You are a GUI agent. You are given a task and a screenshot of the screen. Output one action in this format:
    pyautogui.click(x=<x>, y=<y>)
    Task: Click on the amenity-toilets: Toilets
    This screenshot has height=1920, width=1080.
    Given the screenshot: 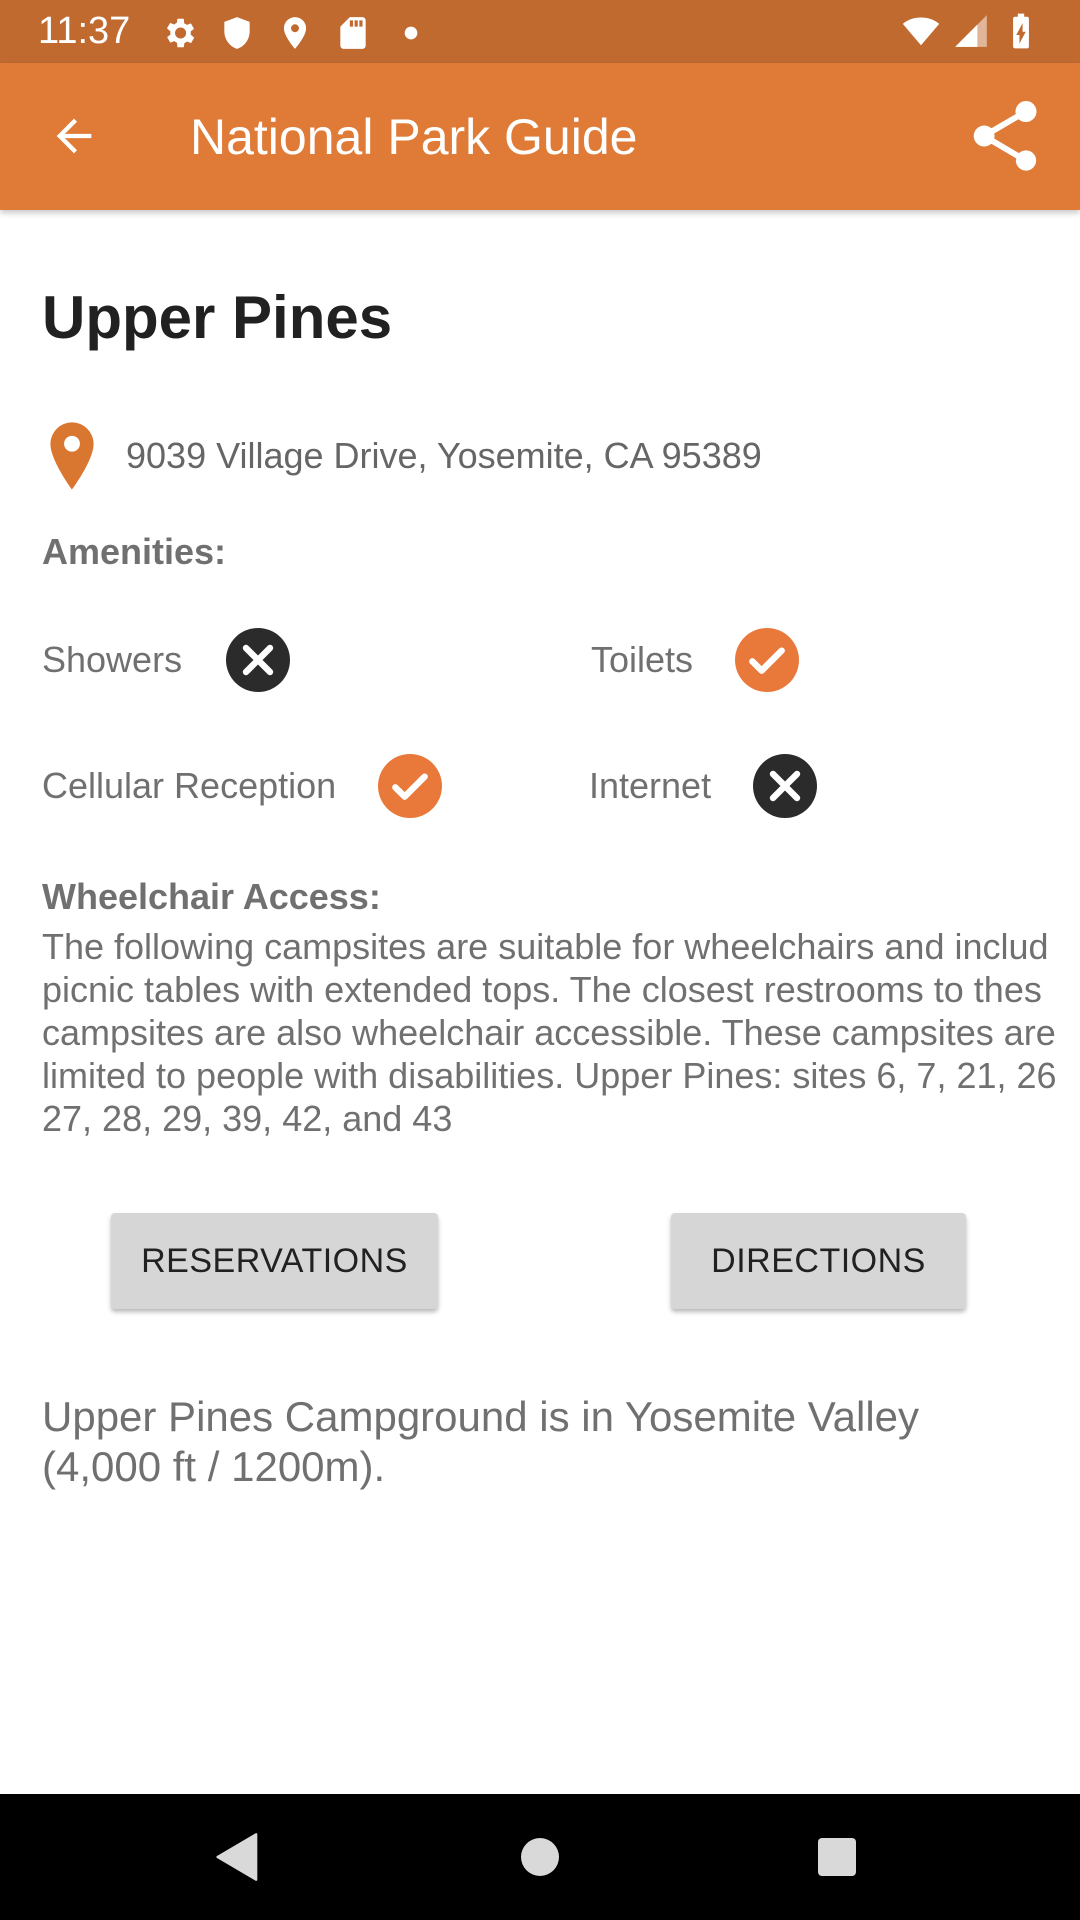 What is the action you would take?
    pyautogui.click(x=695, y=660)
    